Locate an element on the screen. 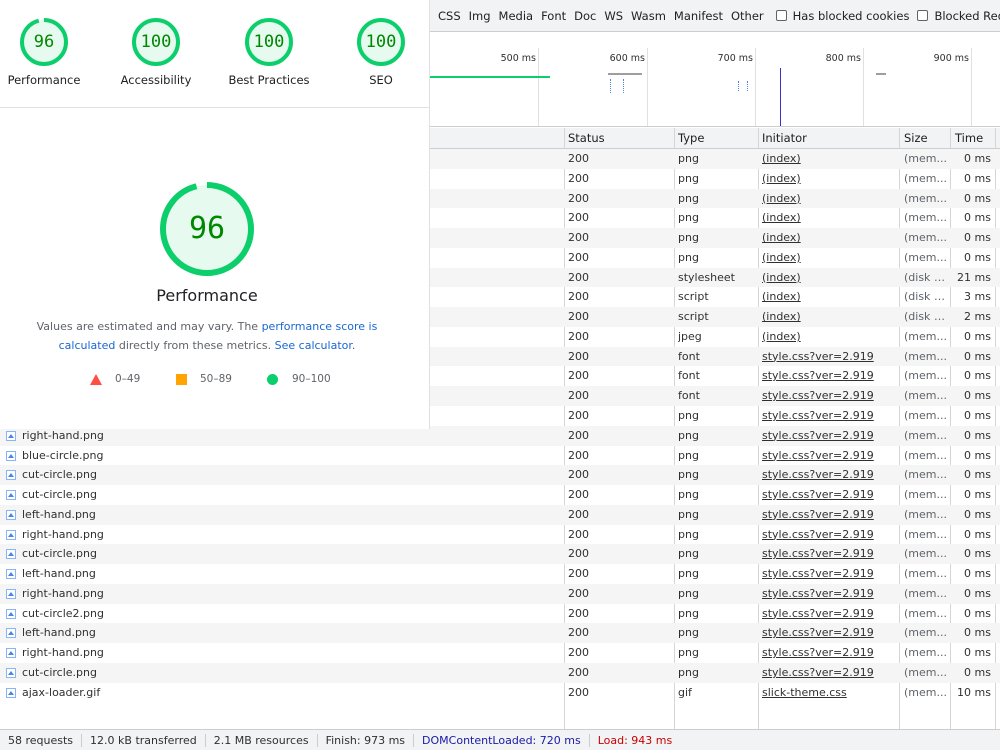 The width and height of the screenshot is (1000, 750). transferred-size: 12.0 kB transferred is located at coordinates (144, 740).